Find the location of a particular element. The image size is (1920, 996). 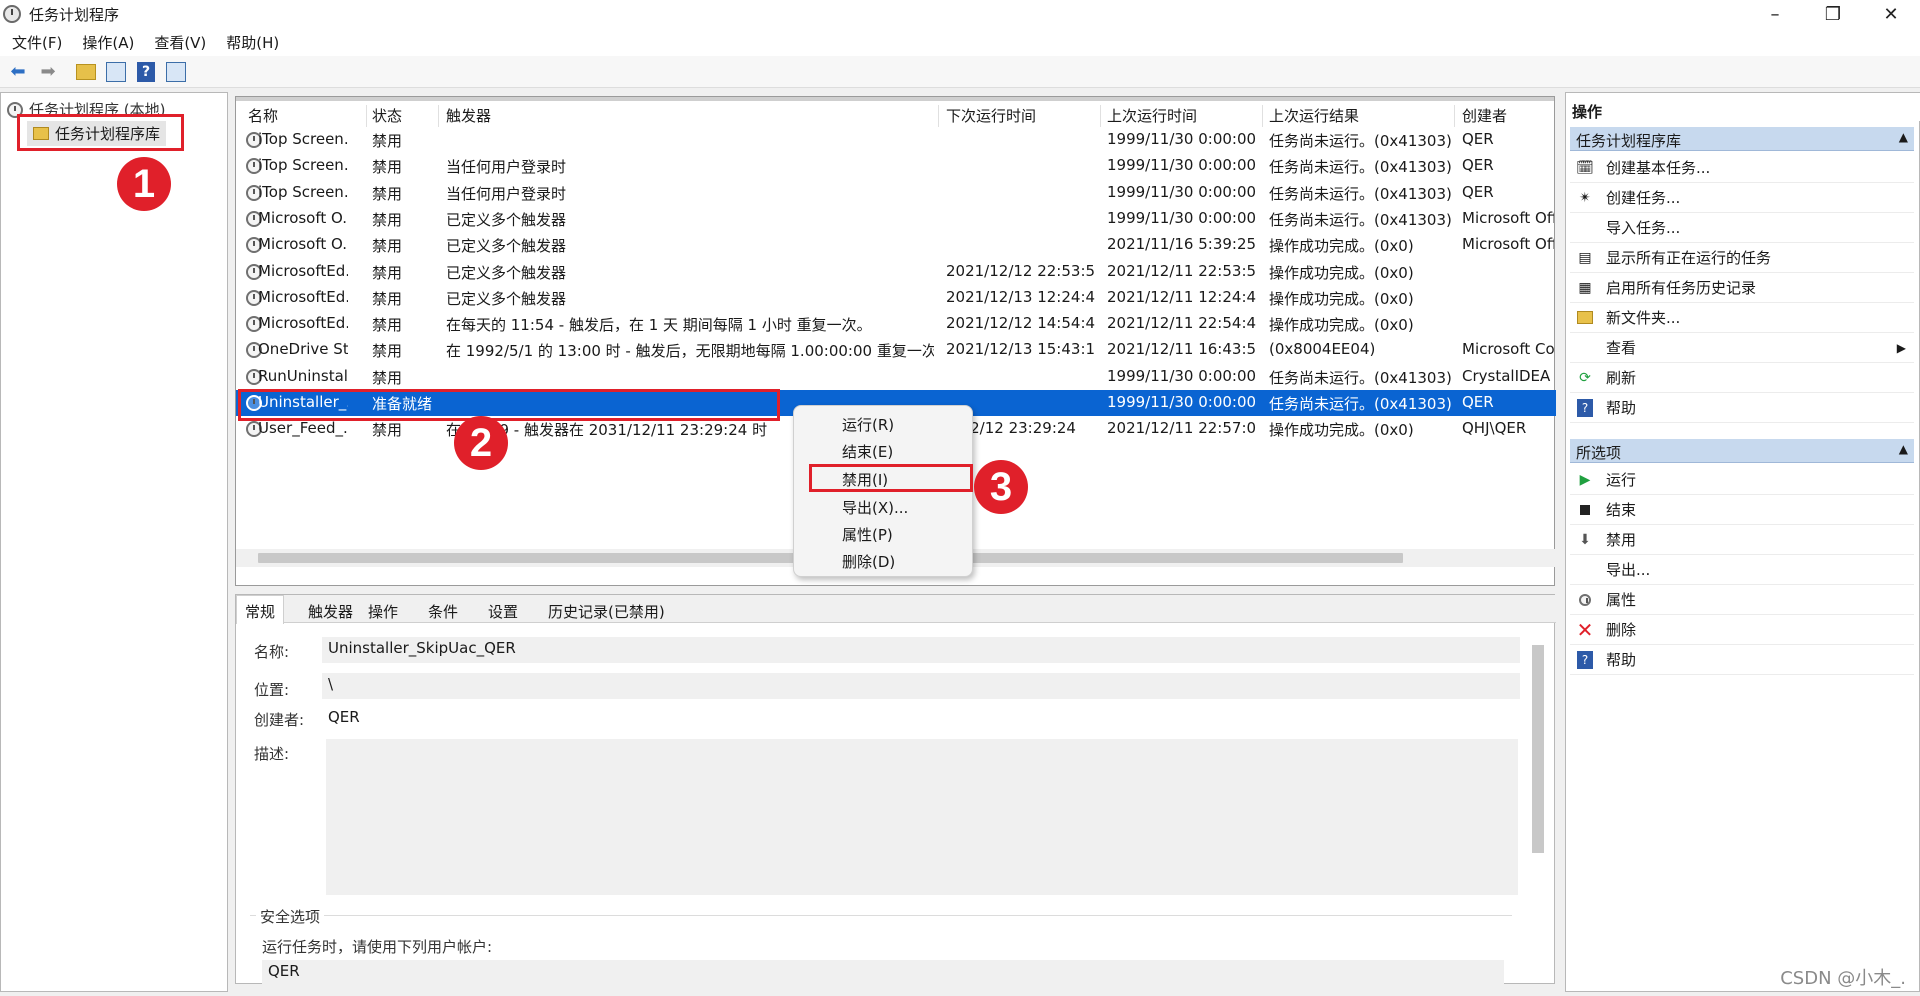

menu-item-delete: 删除(D) is located at coordinates (868, 561).